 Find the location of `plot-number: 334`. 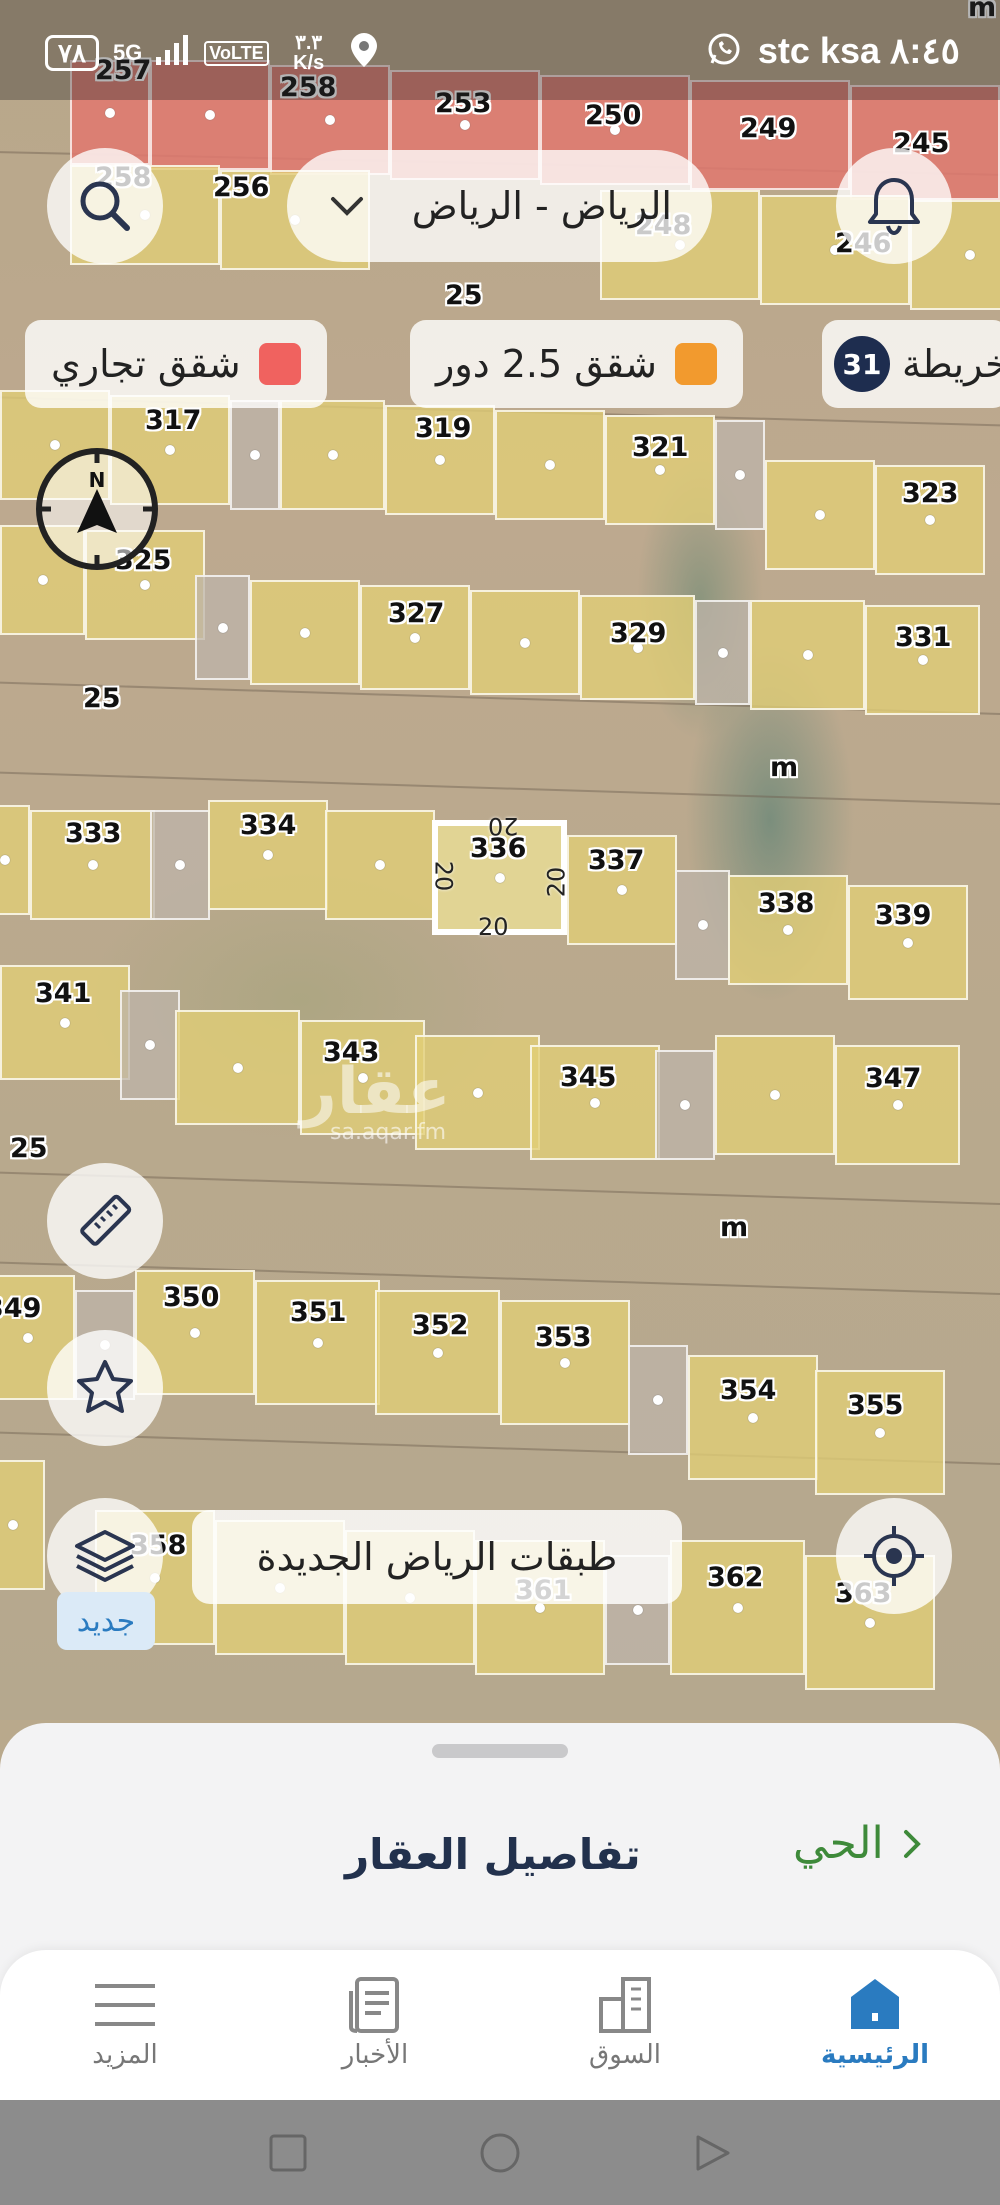

plot-number: 334 is located at coordinates (268, 825).